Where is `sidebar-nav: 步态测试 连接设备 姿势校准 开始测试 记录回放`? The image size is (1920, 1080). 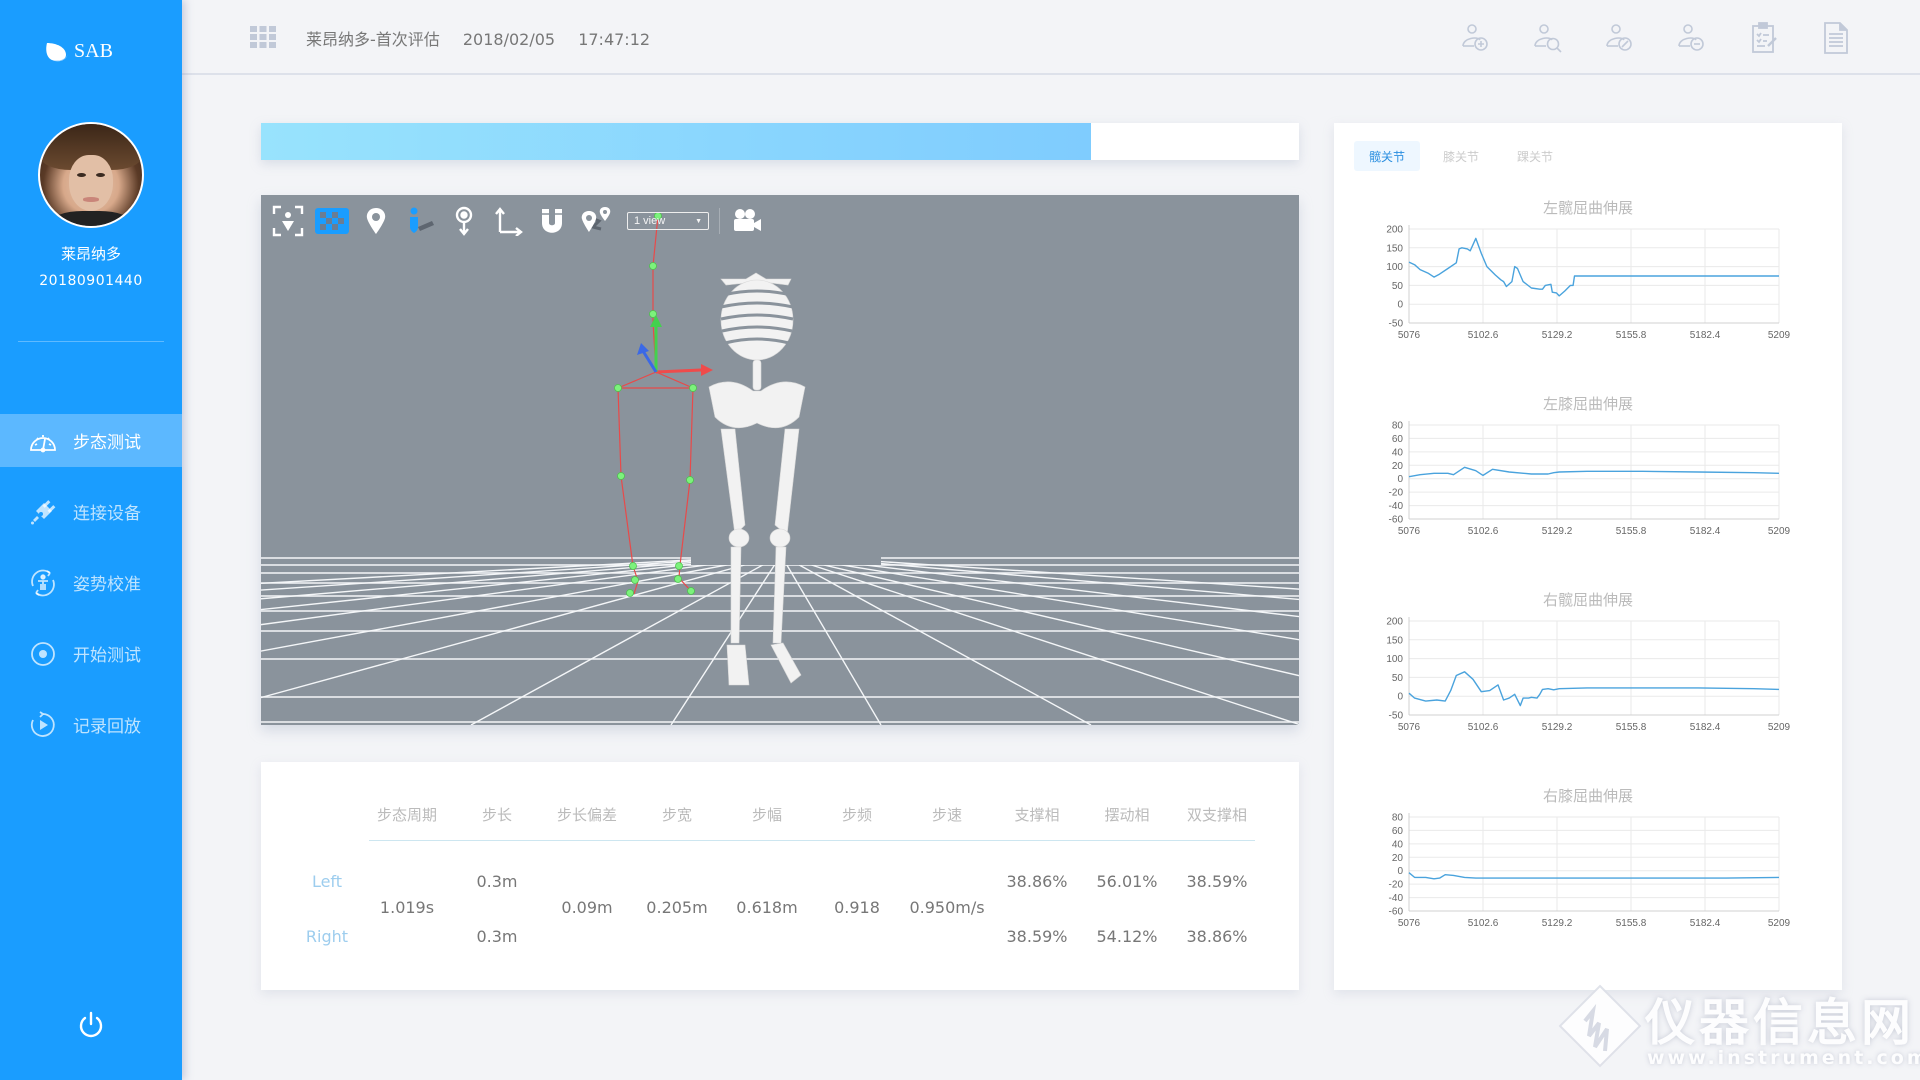 sidebar-nav: 步态测试 连接设备 姿势校准 开始测试 记录回放 is located at coordinates (91, 591).